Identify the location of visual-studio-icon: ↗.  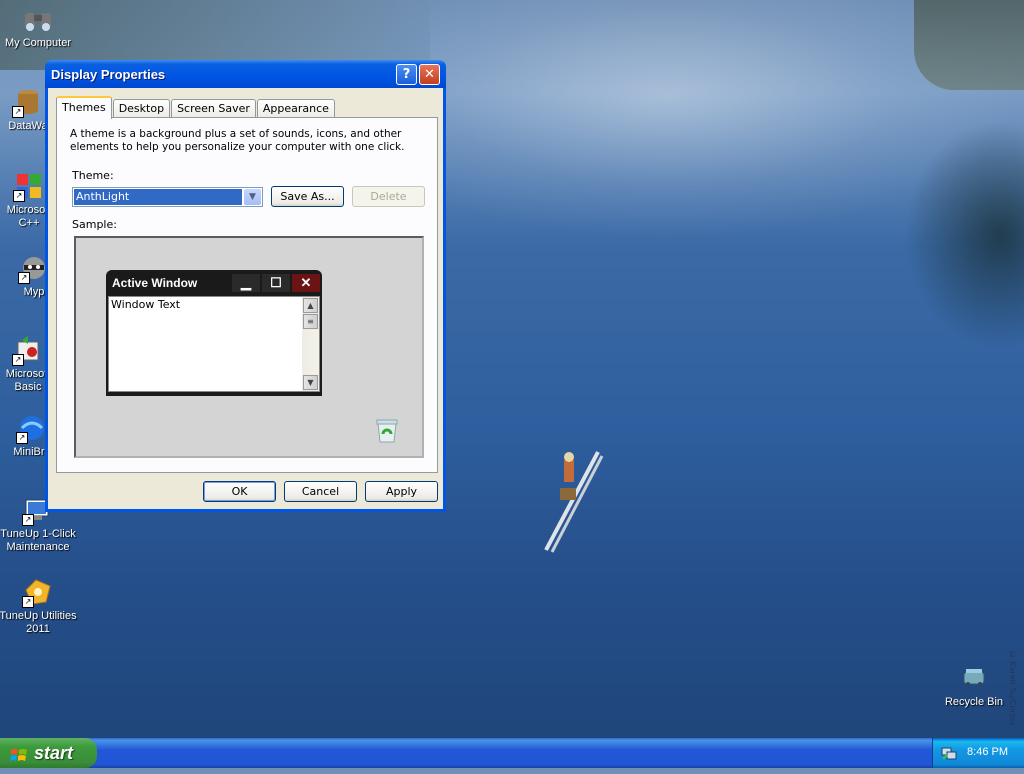
(29, 186).